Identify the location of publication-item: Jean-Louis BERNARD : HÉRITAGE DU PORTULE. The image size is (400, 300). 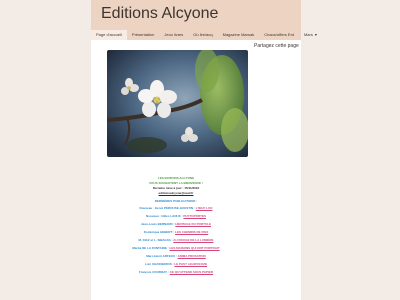
(176, 224).